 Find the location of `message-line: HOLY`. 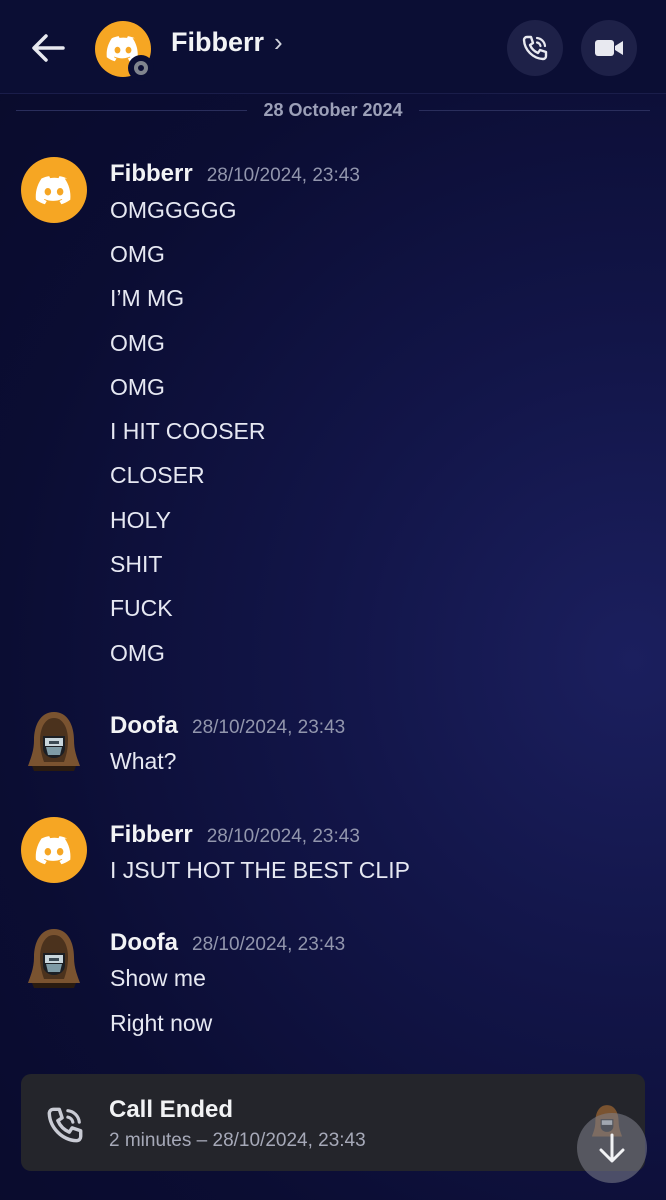

message-line: HOLY is located at coordinates (140, 520).